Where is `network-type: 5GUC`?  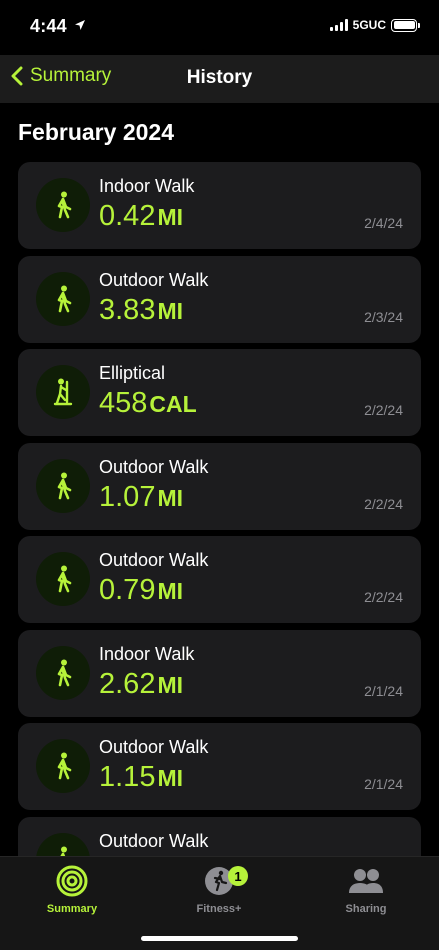 network-type: 5GUC is located at coordinates (369, 25).